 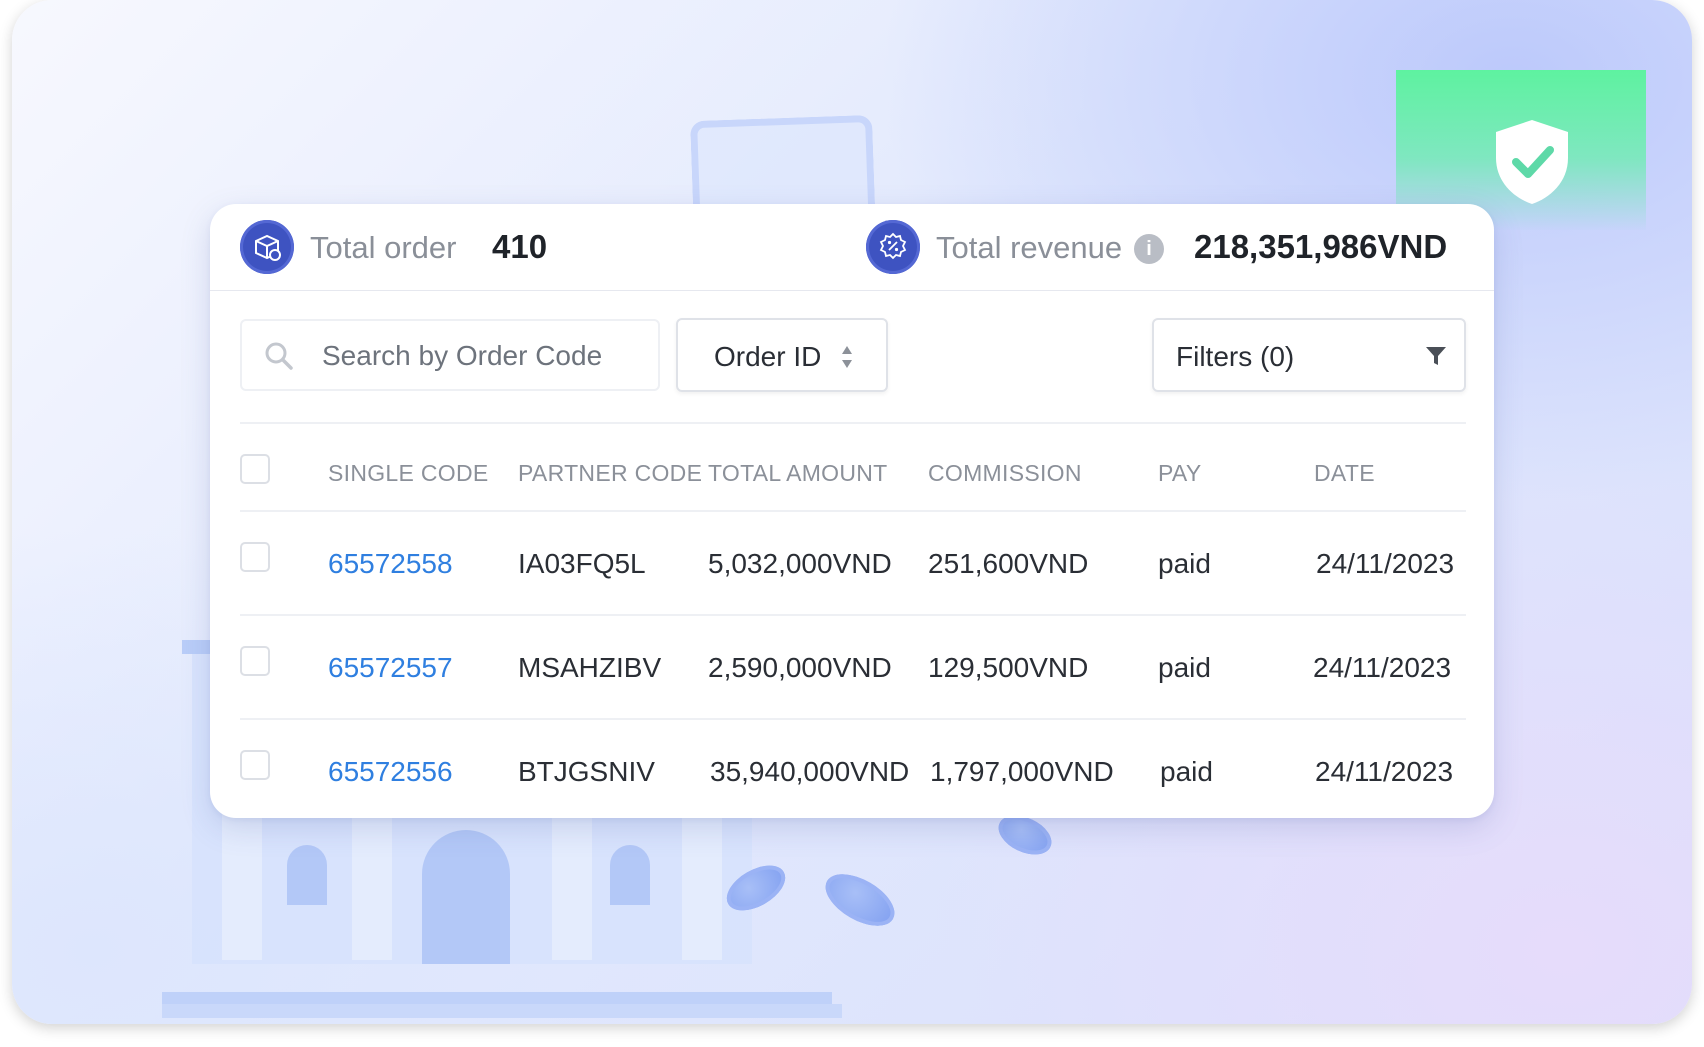 What do you see at coordinates (1321, 246) in the screenshot?
I see `total-revenue-value: 218,351,986VND` at bounding box center [1321, 246].